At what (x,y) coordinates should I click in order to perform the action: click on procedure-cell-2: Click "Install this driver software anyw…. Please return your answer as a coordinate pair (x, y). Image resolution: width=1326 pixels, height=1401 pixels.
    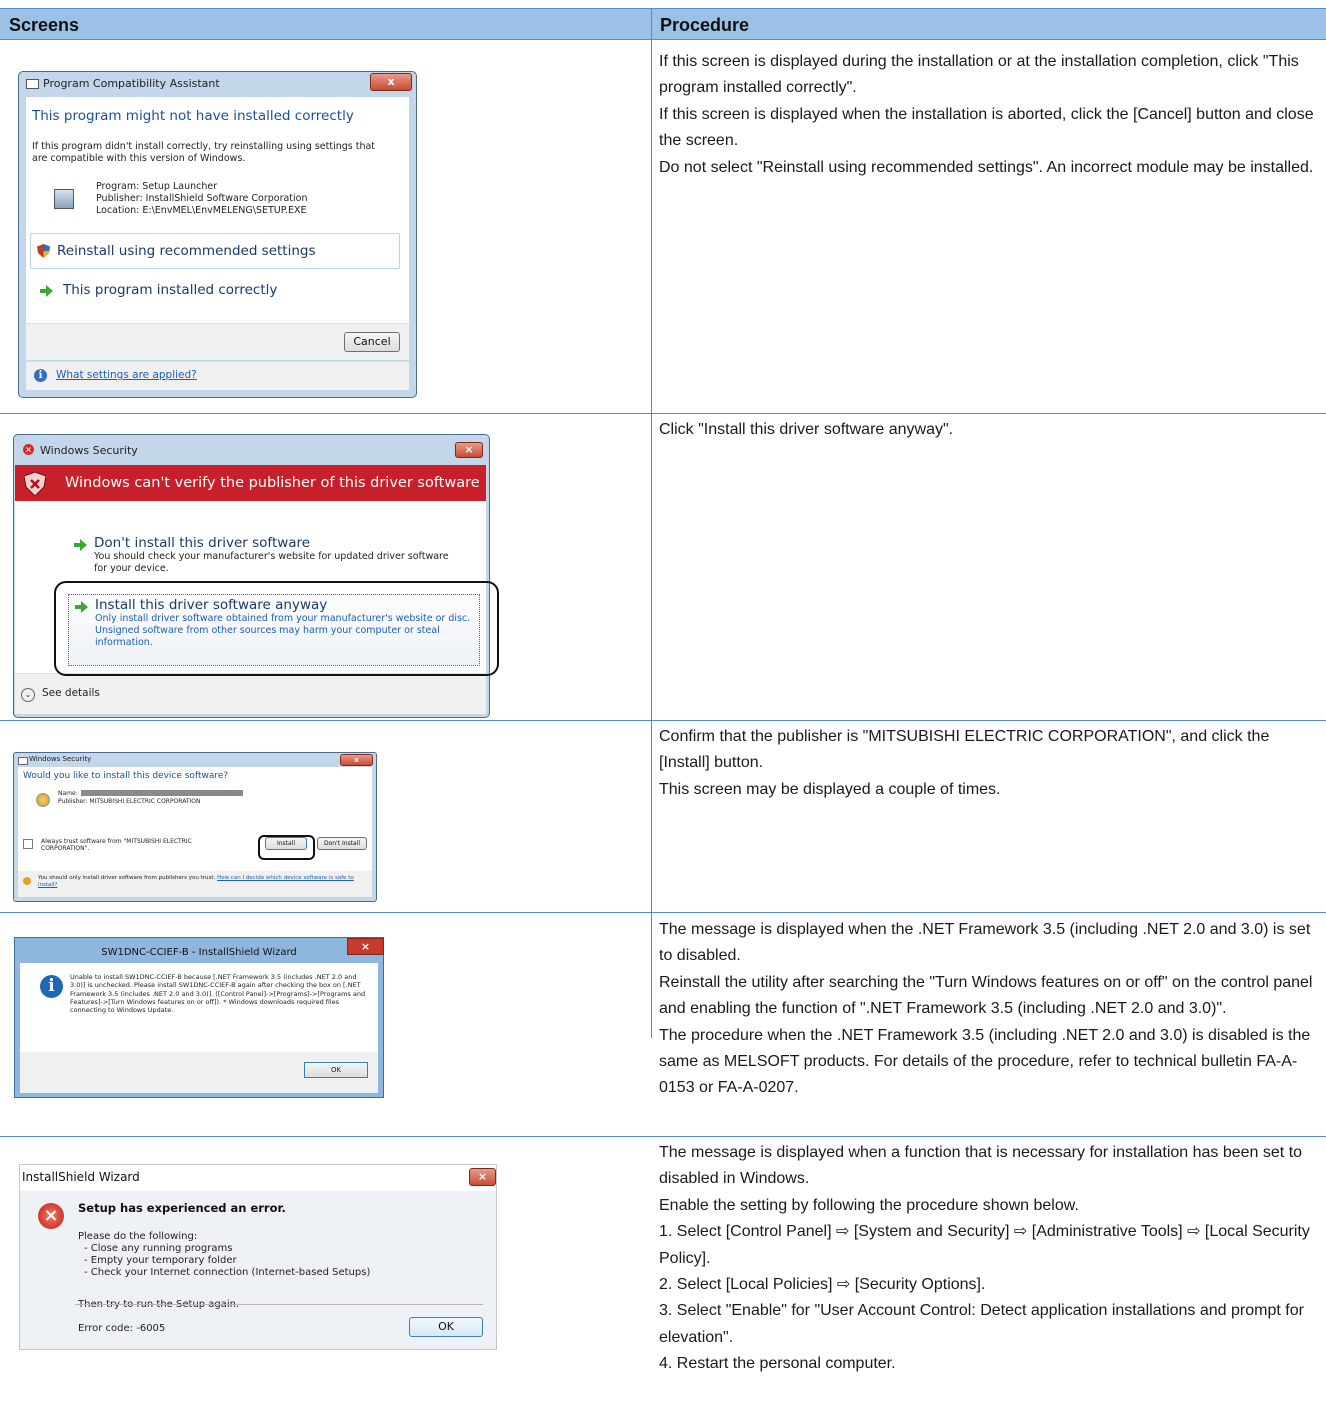
    Looking at the image, I should click on (989, 430).